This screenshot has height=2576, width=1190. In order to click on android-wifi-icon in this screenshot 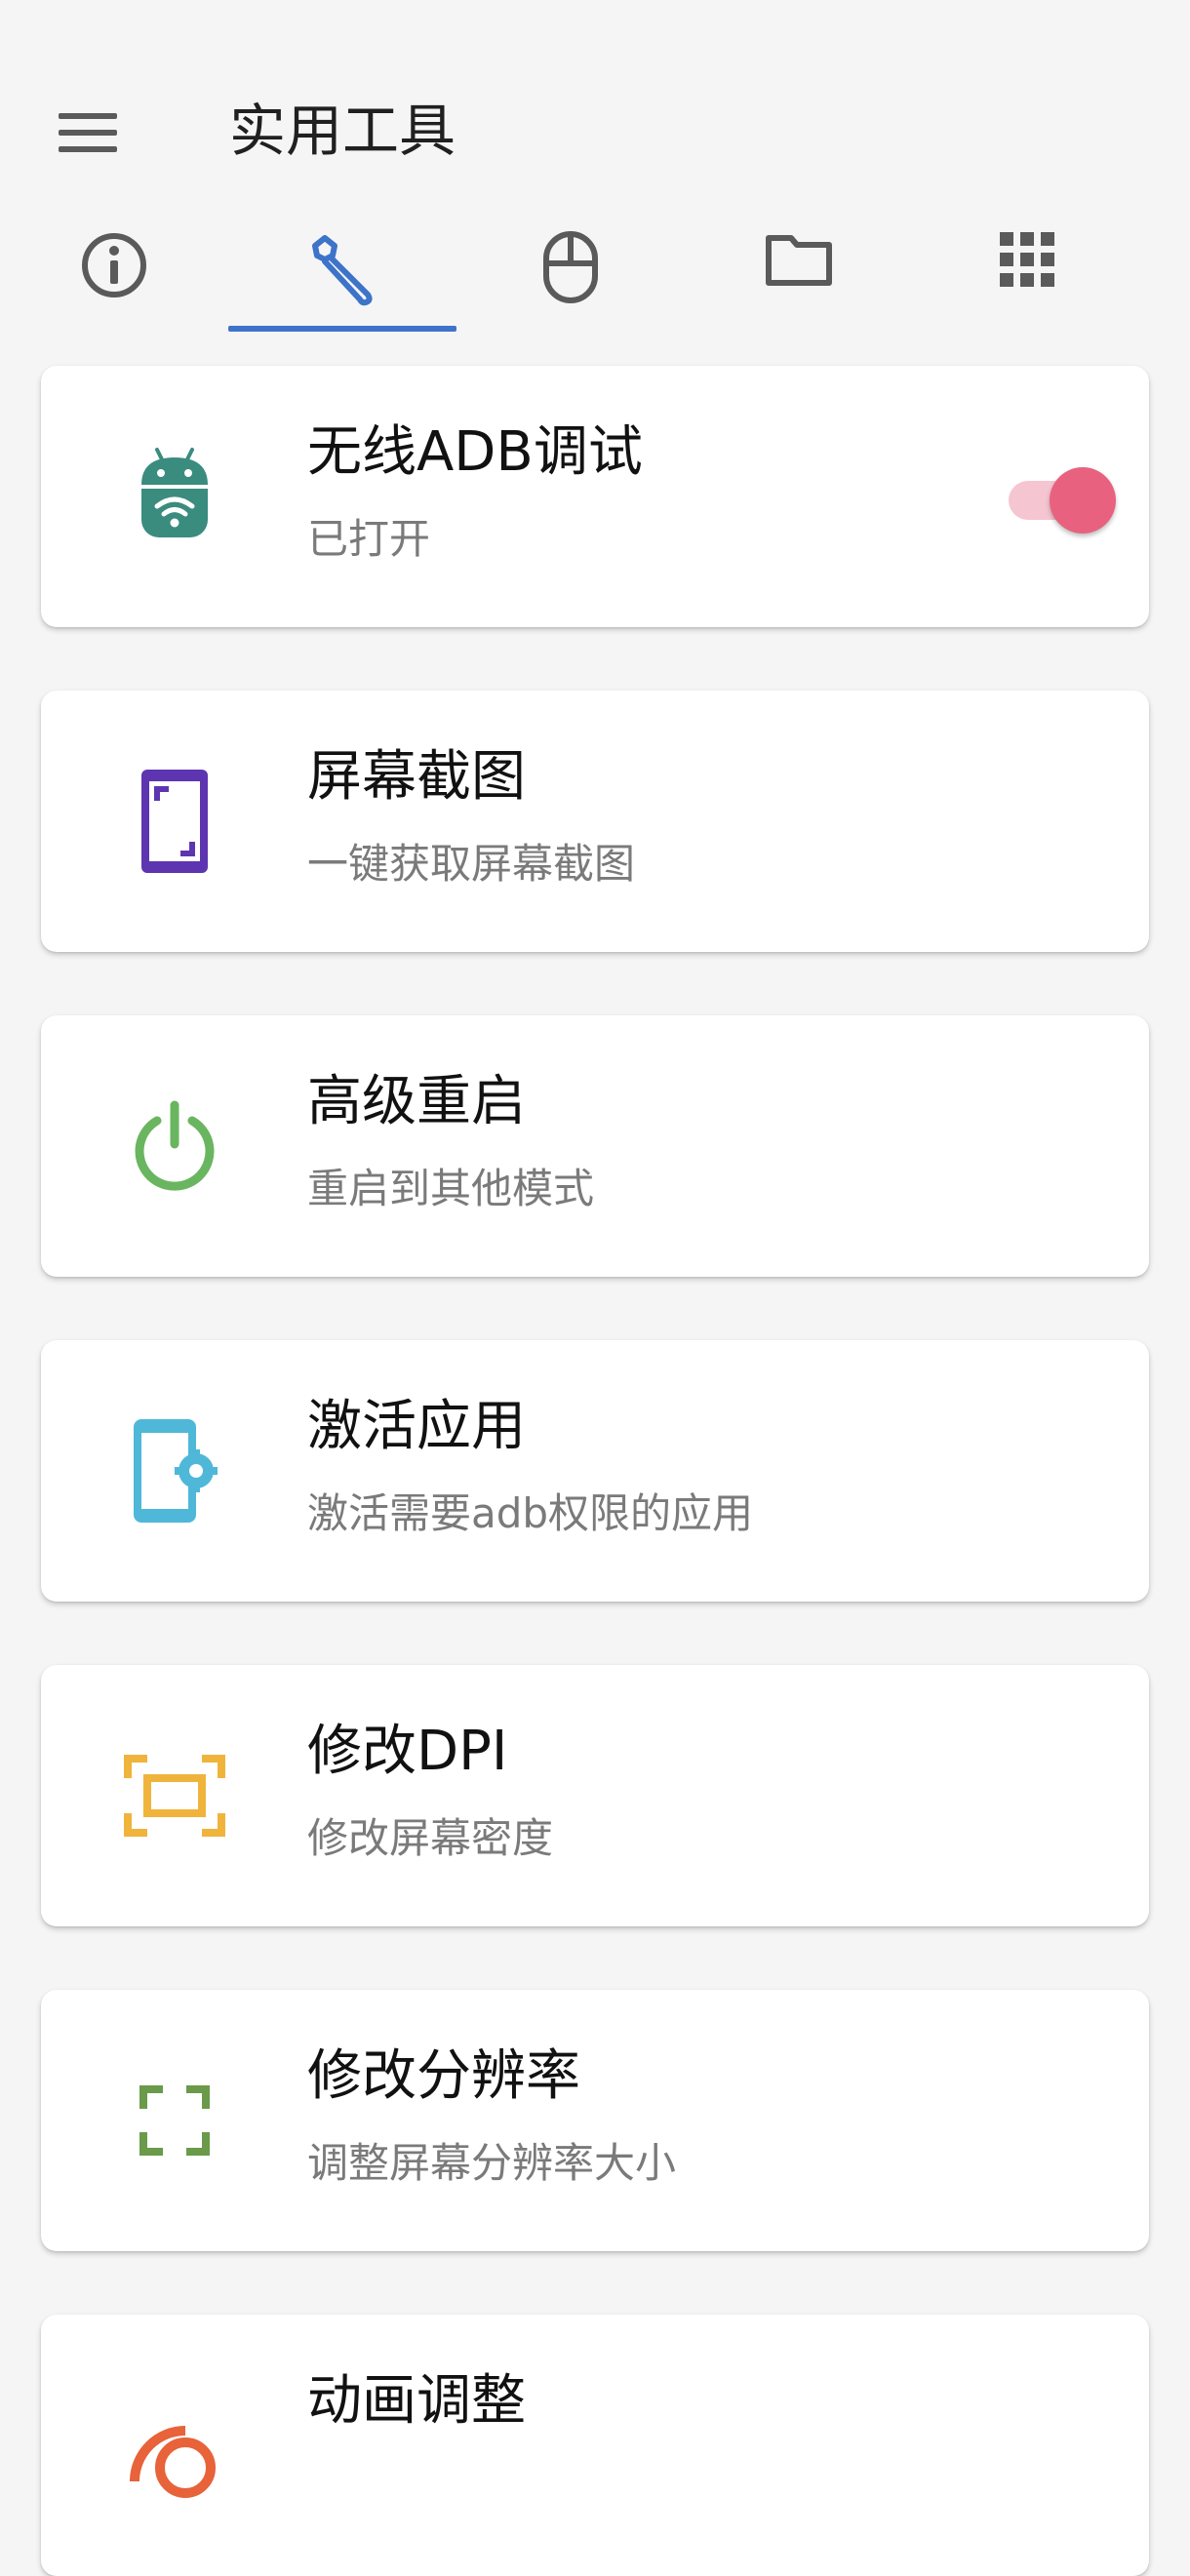, I will do `click(174, 496)`.